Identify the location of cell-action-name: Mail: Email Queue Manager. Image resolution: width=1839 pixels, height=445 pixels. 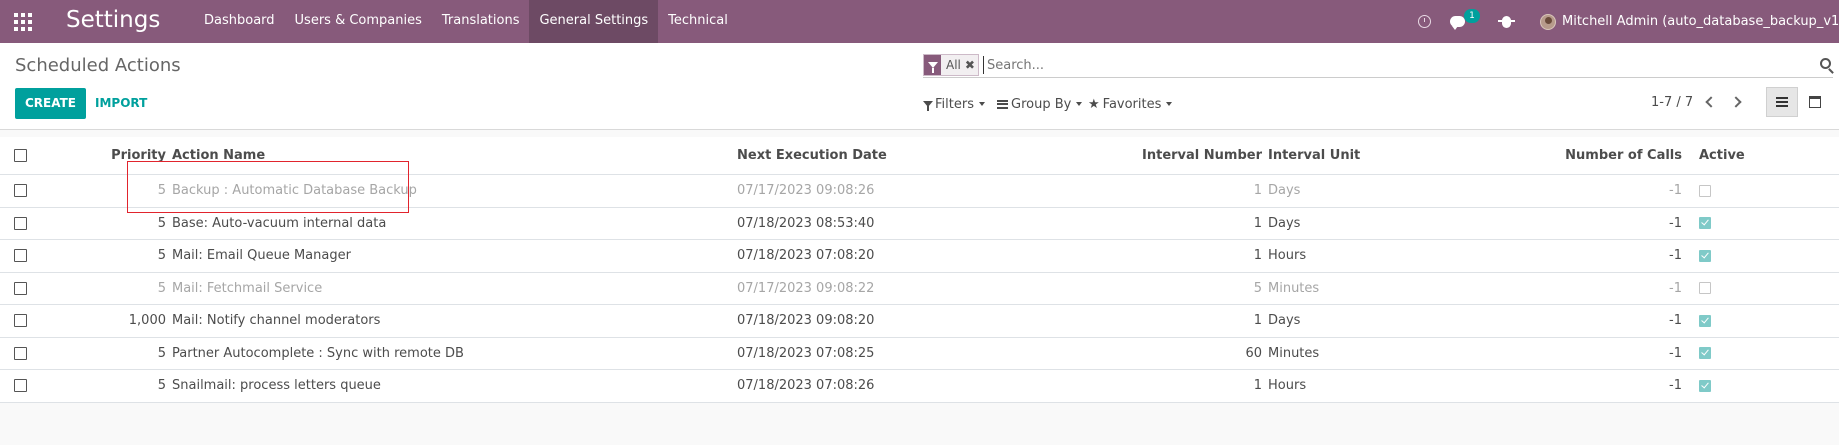
(261, 256).